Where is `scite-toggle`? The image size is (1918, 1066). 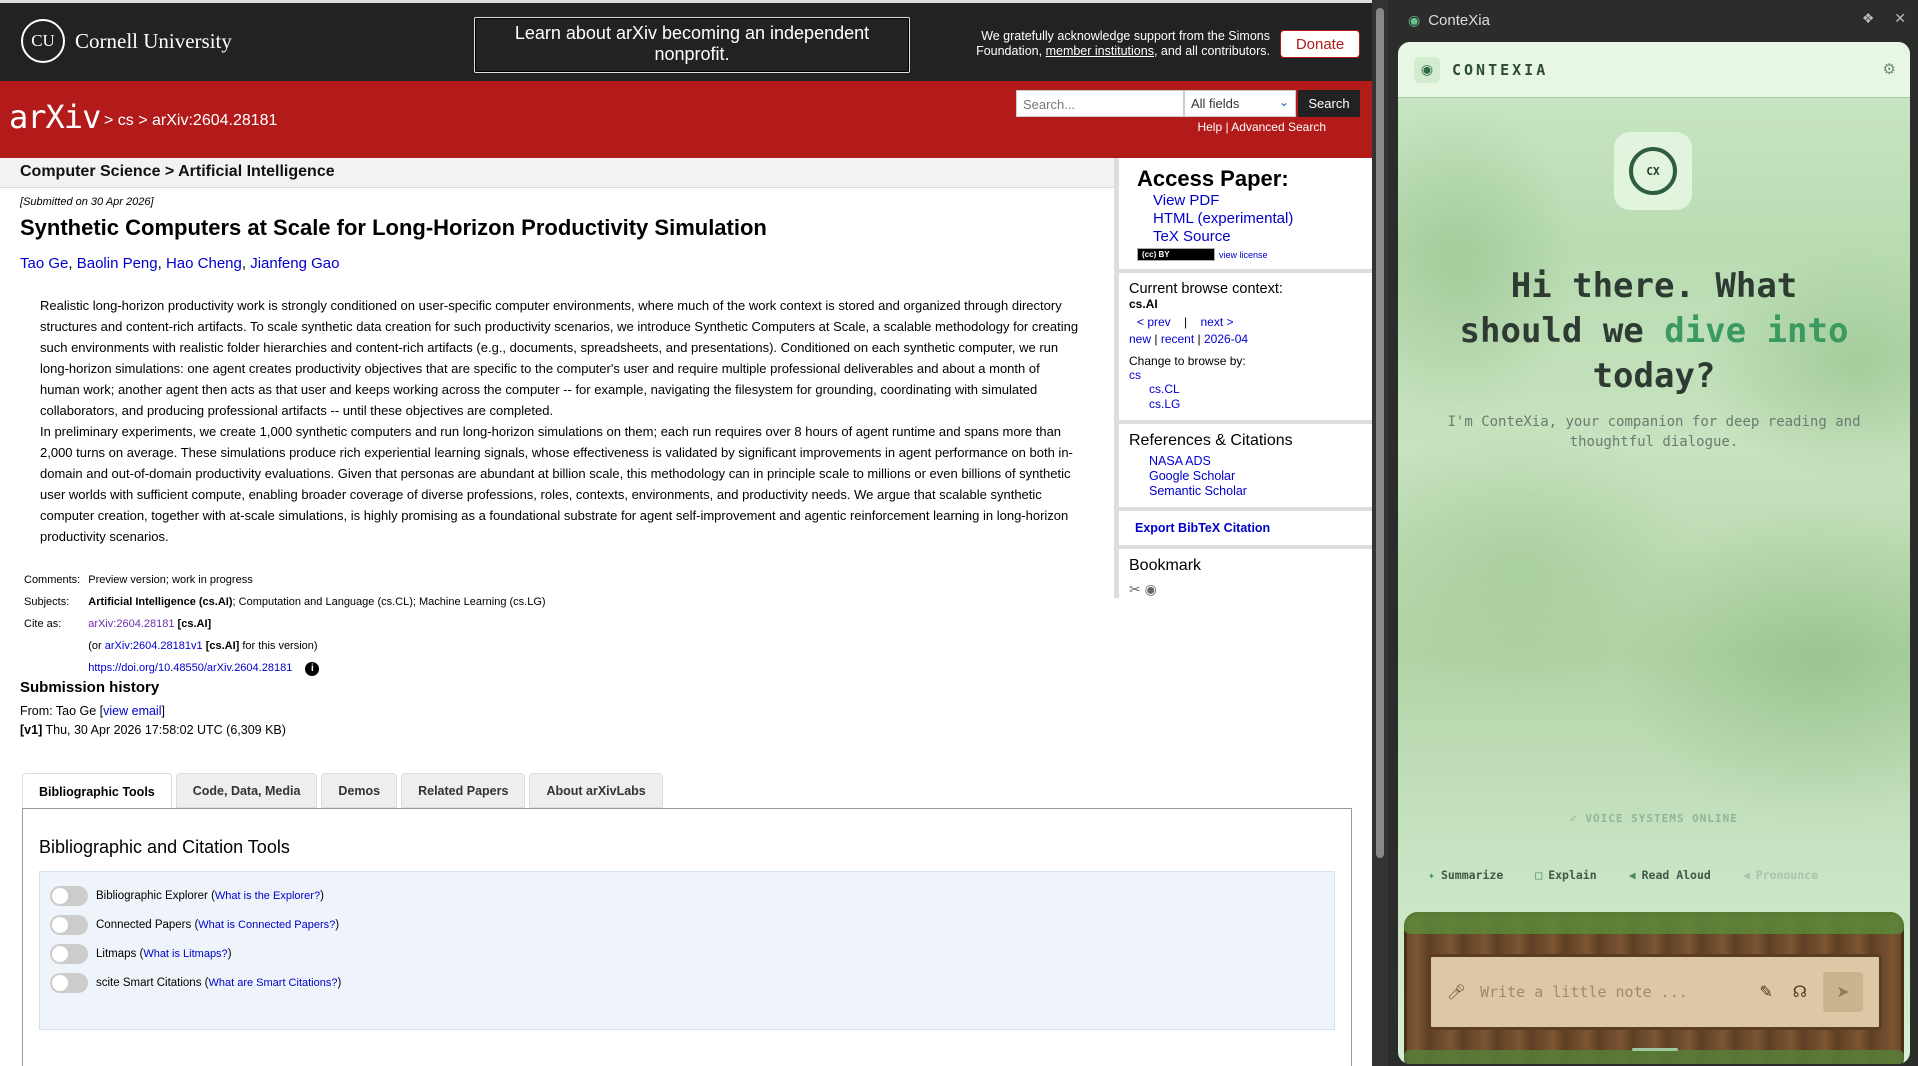
scite-toggle is located at coordinates (69, 983).